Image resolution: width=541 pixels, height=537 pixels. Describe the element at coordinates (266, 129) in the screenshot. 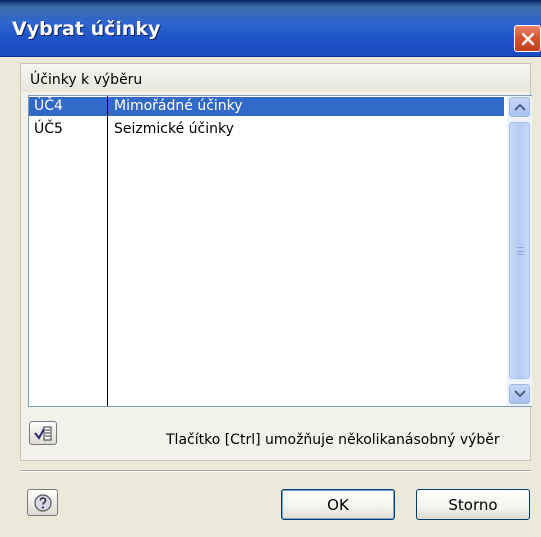

I see `list-item: ÚČ5 Seizmické účinky` at that location.